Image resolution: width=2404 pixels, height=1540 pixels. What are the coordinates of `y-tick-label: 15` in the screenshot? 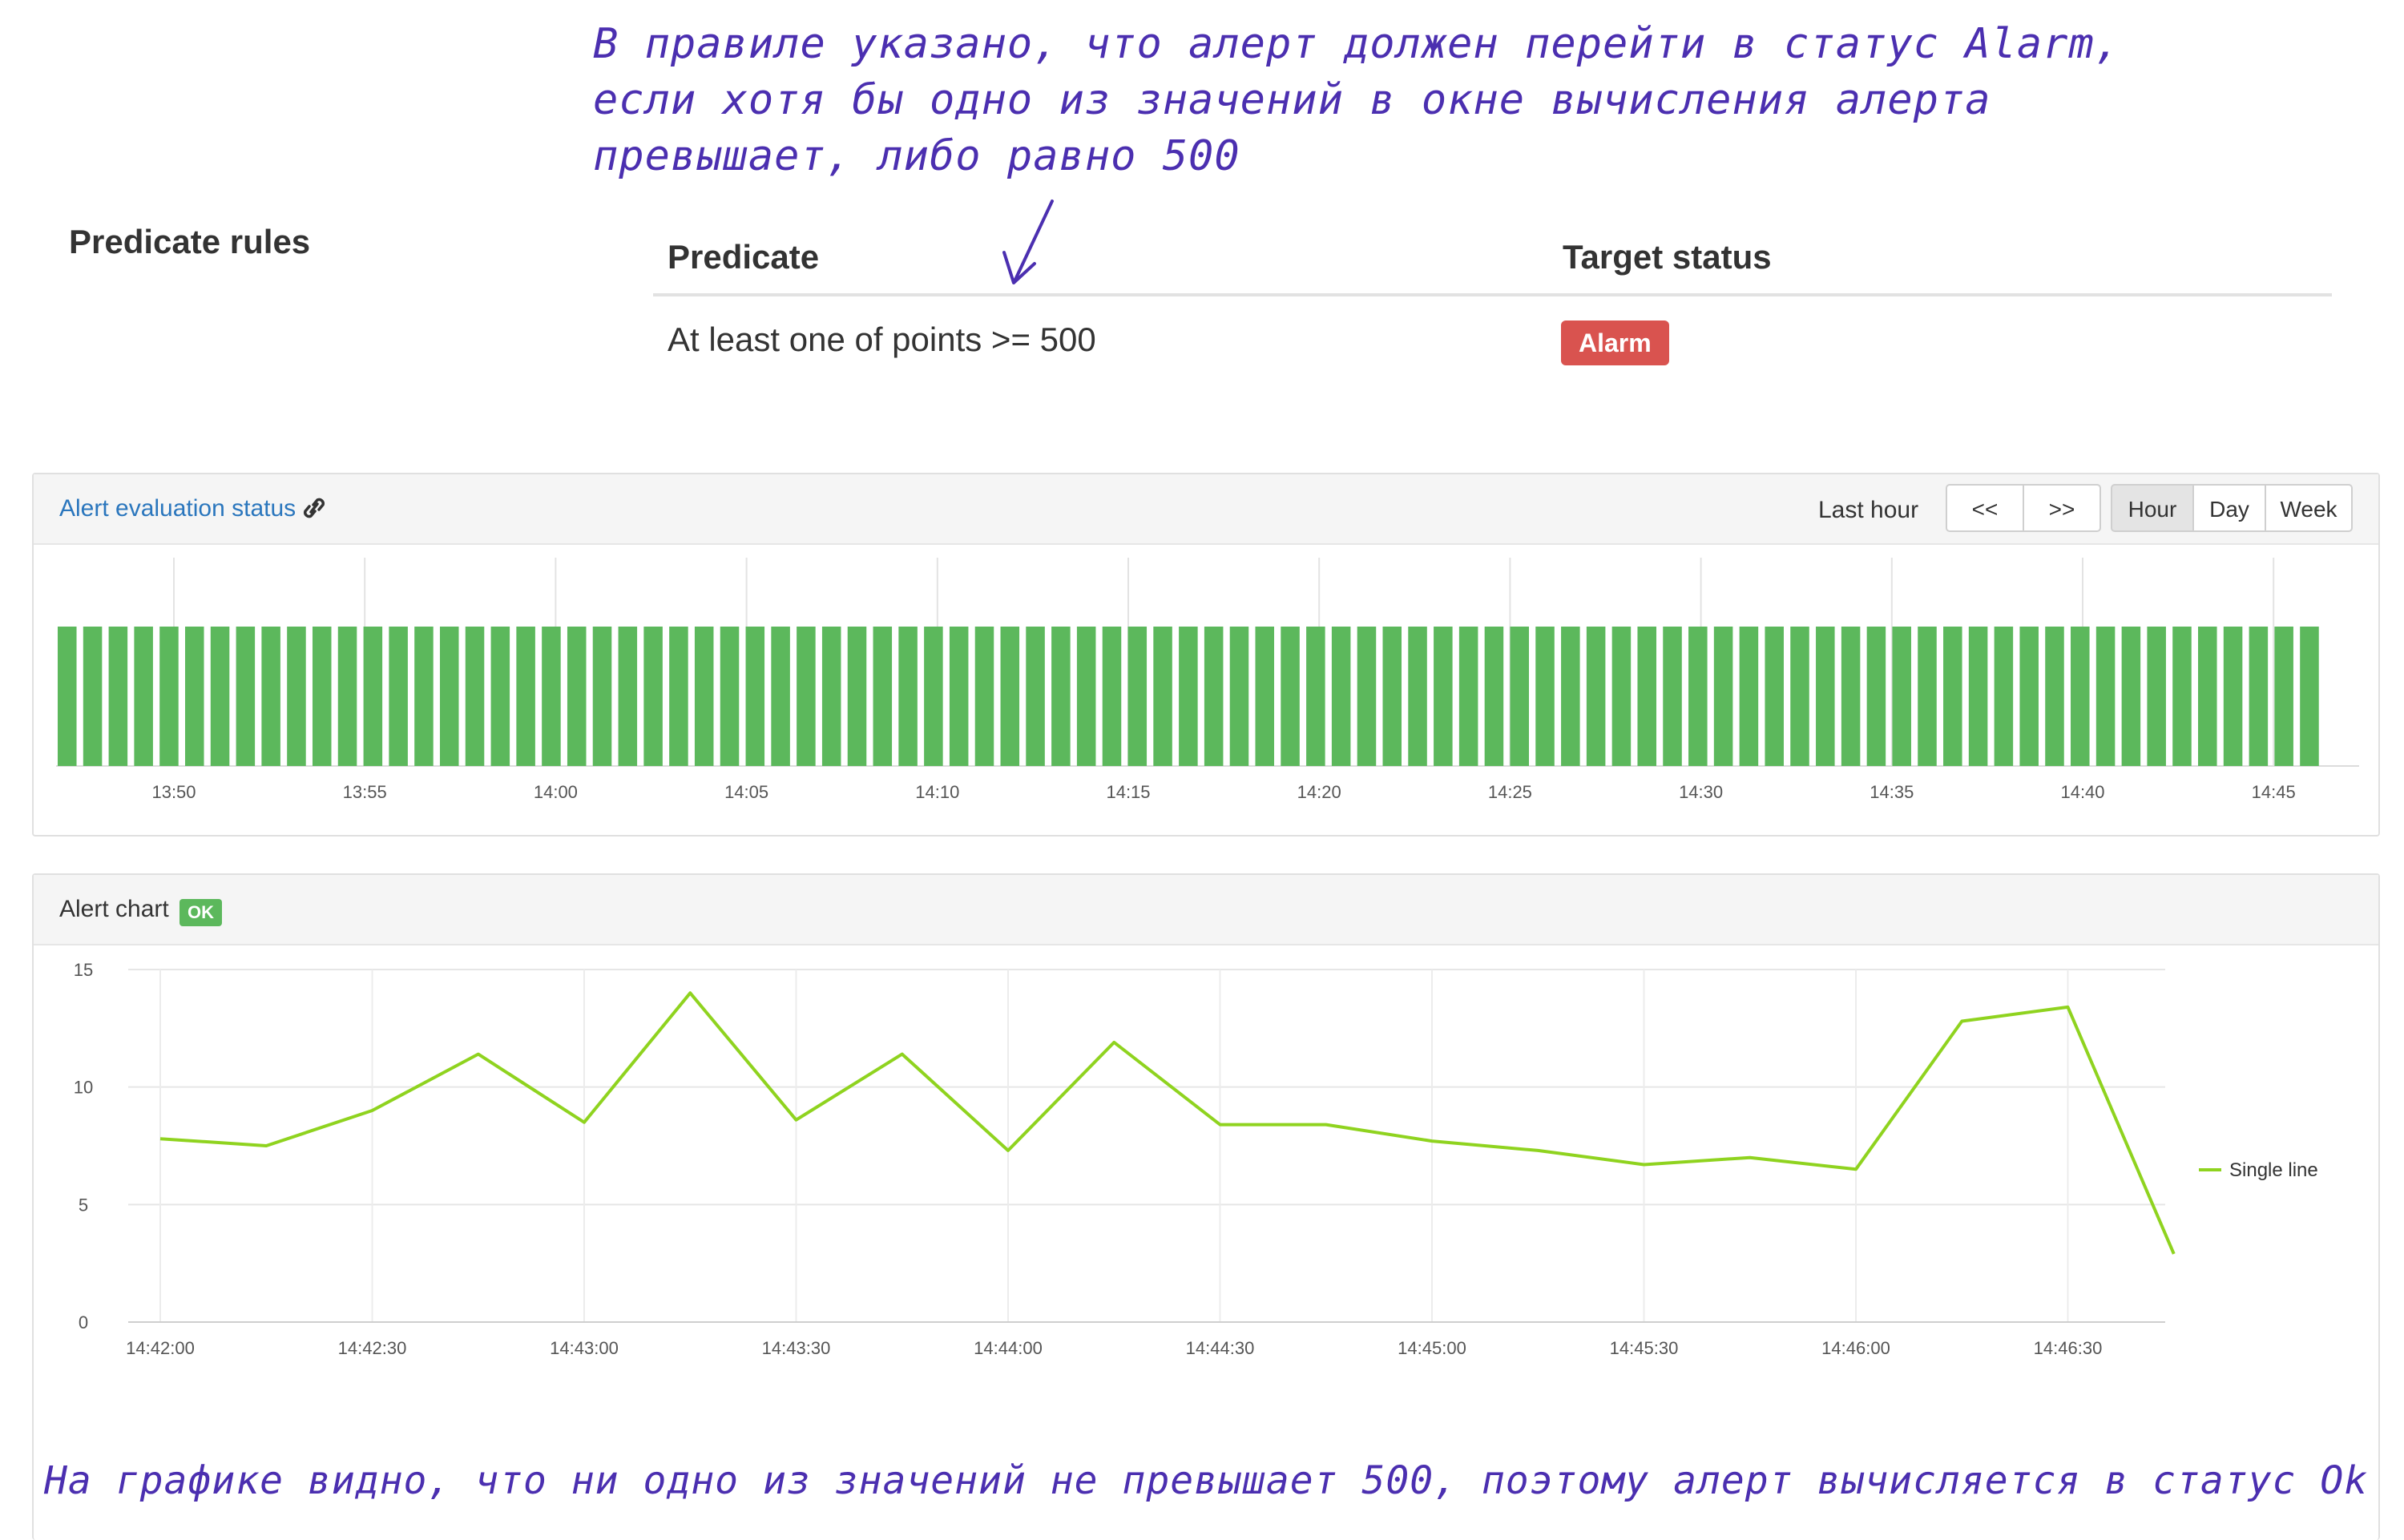 It's located at (83, 970).